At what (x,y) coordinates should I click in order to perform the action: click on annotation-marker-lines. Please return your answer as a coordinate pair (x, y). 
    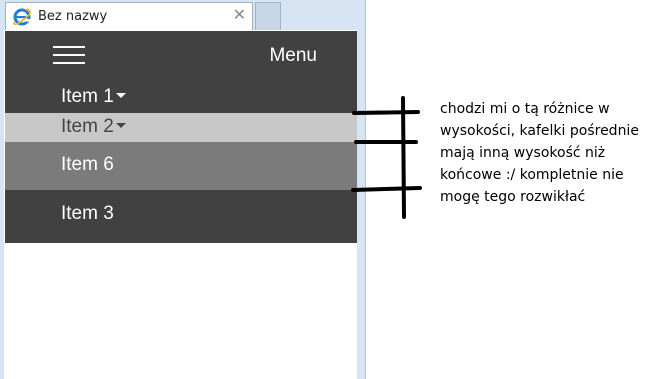
    Looking at the image, I should click on (386, 157).